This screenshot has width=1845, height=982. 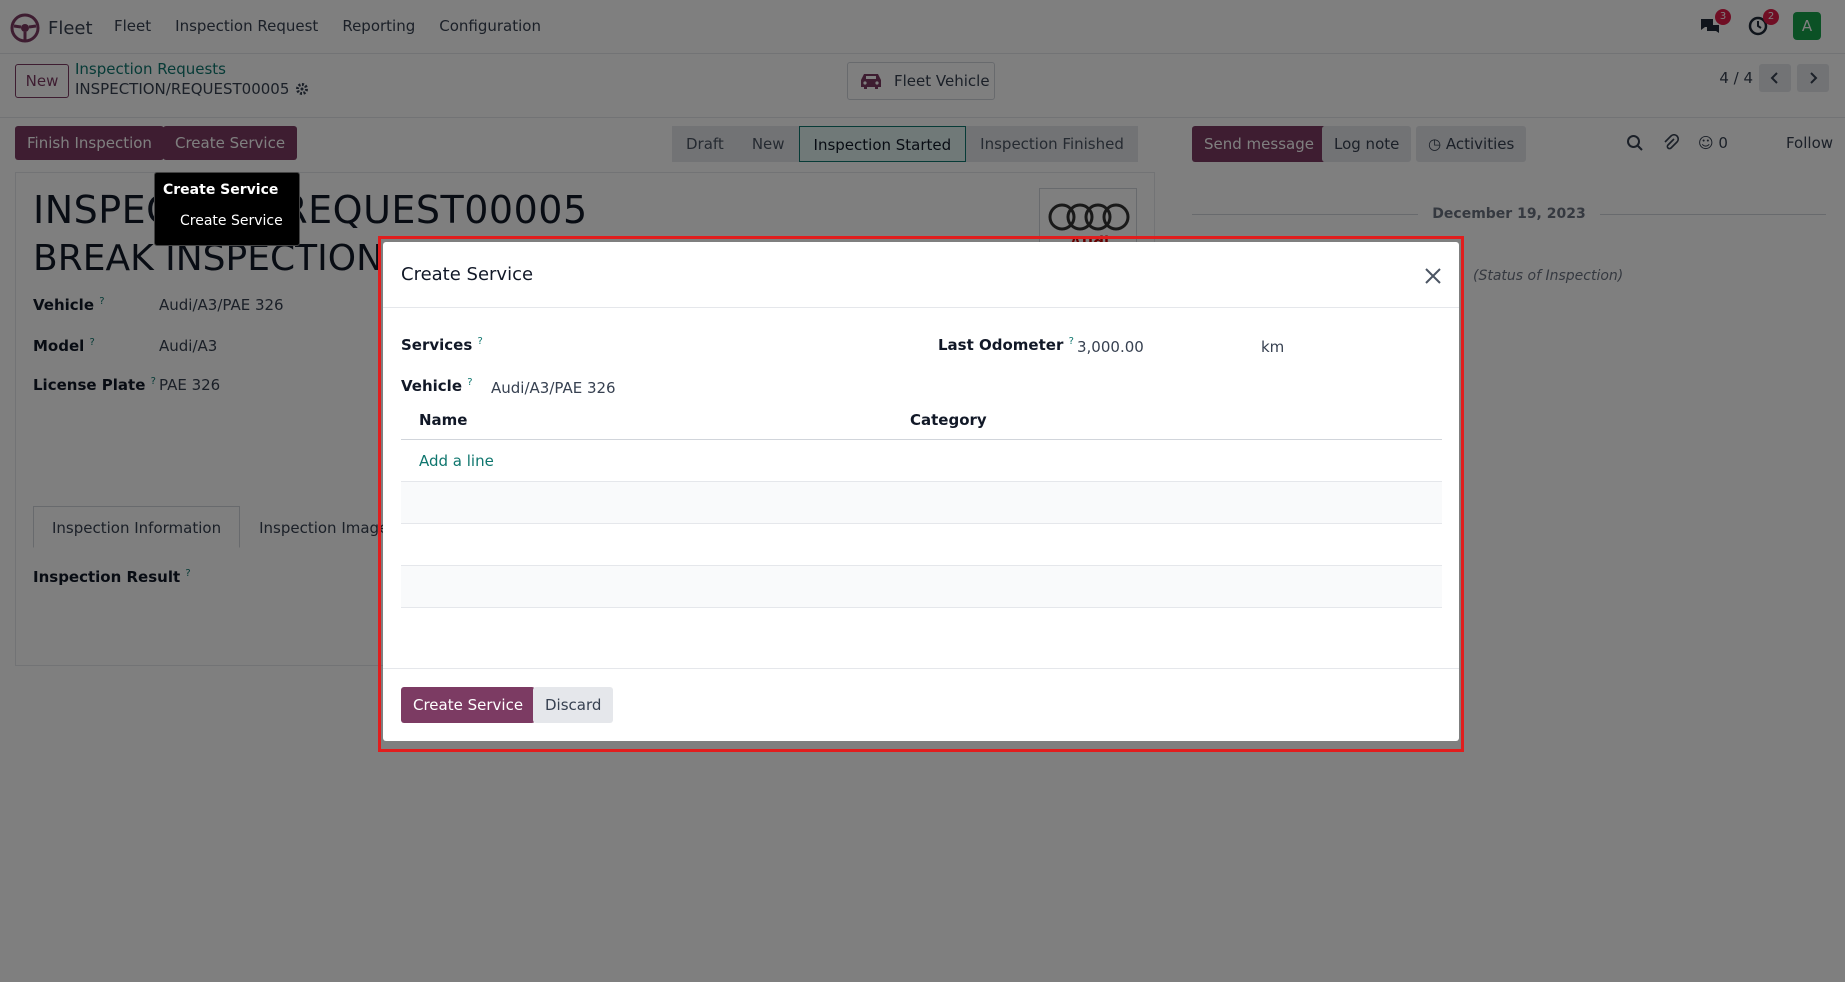 I want to click on add-a-line-link: Add a line, so click(x=456, y=461).